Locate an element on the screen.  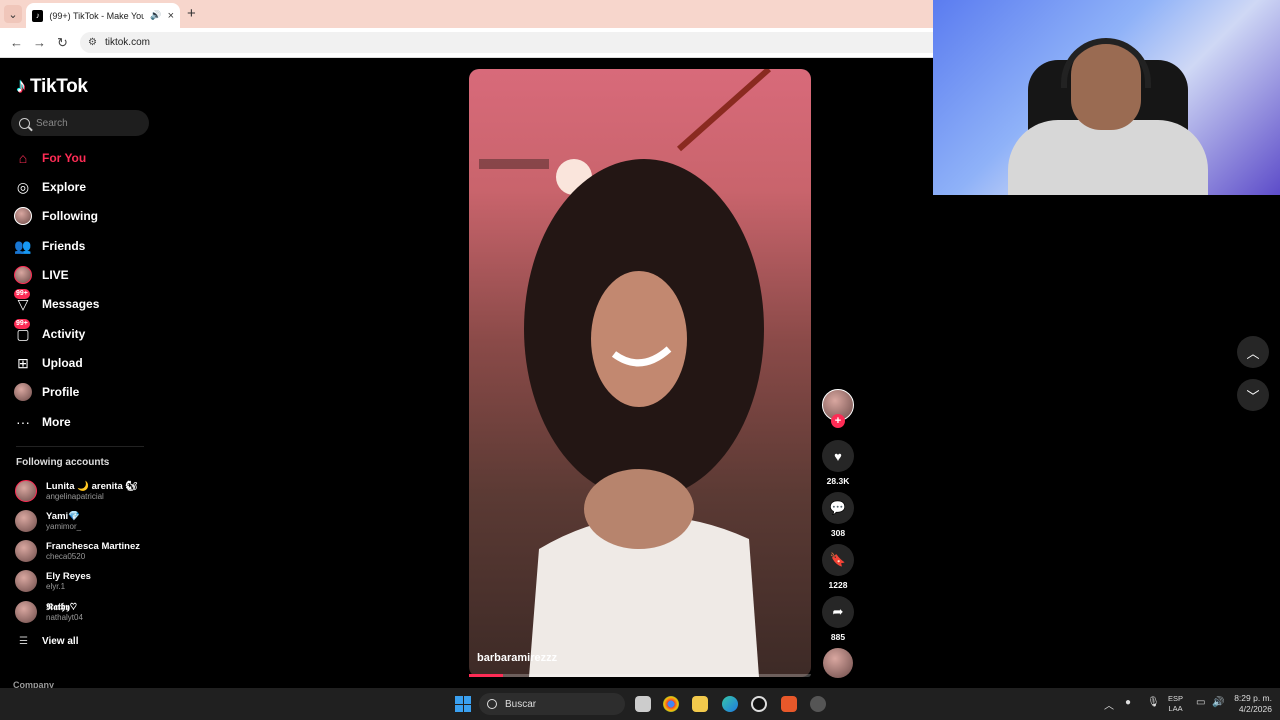
nav-messages: ▽ 99+ Messages is located at coordinates (84, 302).